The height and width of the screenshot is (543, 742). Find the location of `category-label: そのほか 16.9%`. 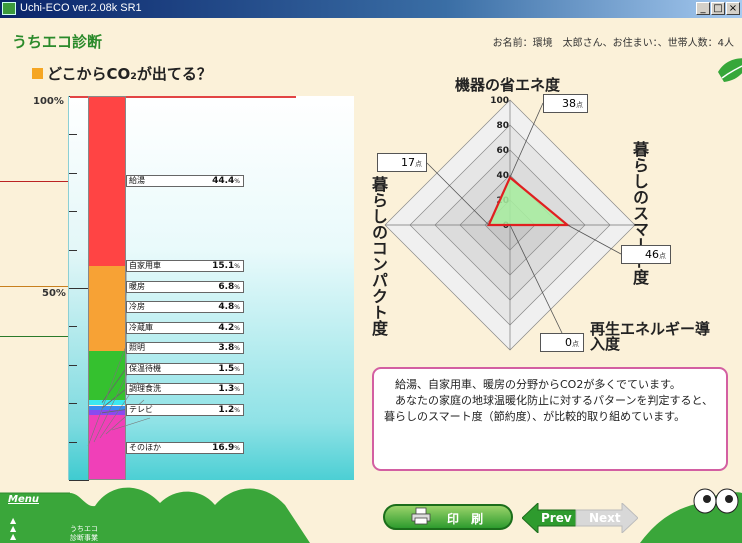

category-label: そのほか 16.9% is located at coordinates (185, 447).